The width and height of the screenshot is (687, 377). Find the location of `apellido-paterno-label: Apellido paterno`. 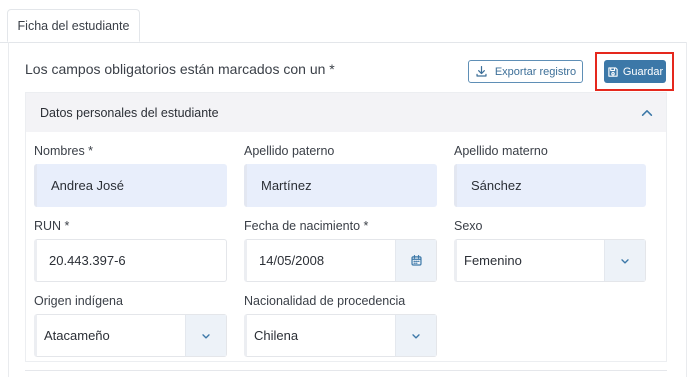

apellido-paterno-label: Apellido paterno is located at coordinates (289, 151).